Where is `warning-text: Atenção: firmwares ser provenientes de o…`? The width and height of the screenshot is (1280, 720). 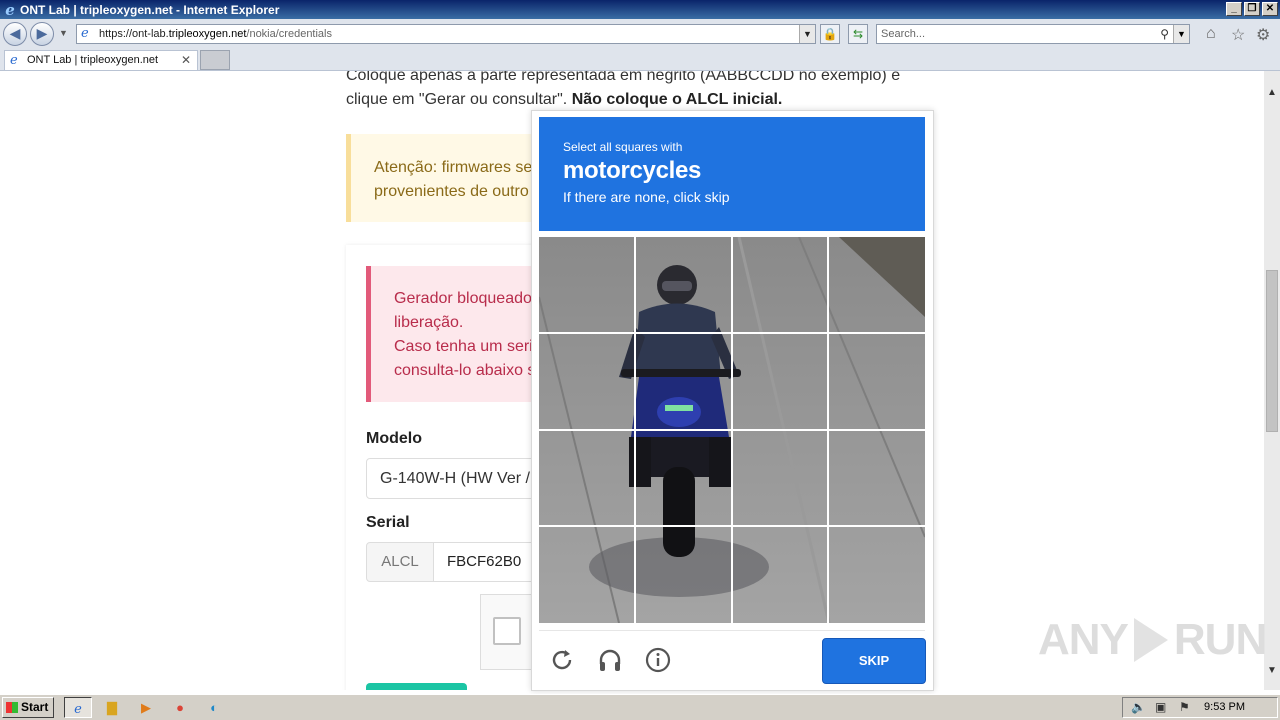 warning-text: Atenção: firmwares ser provenientes de o… is located at coordinates (454, 180).